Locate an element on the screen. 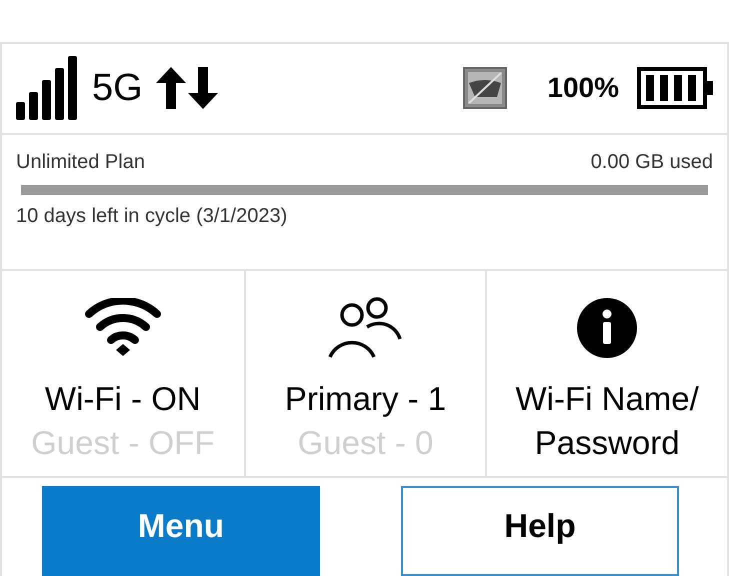  billing-cycle: 10 days left in cycle (3/1/2023) is located at coordinates (152, 216).